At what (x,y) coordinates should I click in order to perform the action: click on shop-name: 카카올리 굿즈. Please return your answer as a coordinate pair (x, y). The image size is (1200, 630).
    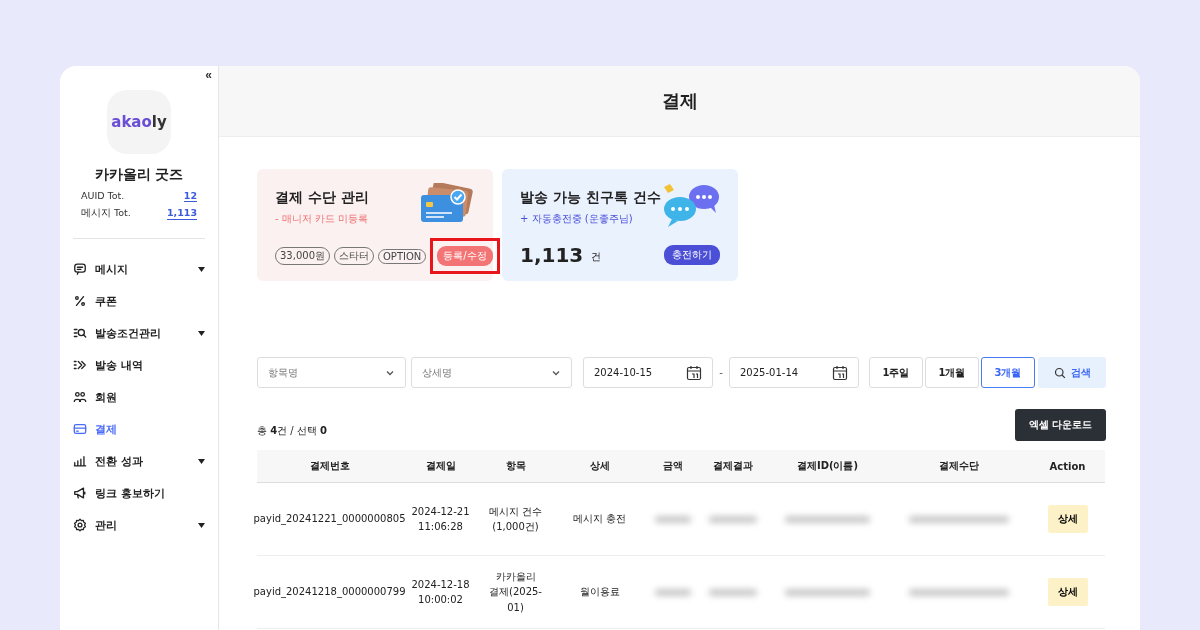
    Looking at the image, I should click on (139, 175).